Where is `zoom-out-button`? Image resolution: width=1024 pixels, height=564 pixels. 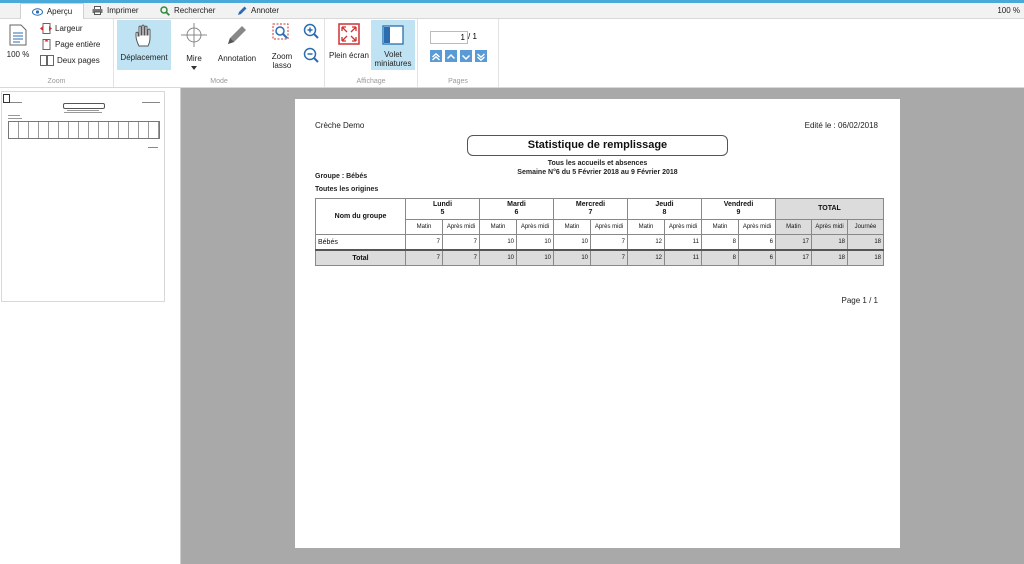 zoom-out-button is located at coordinates (311, 56).